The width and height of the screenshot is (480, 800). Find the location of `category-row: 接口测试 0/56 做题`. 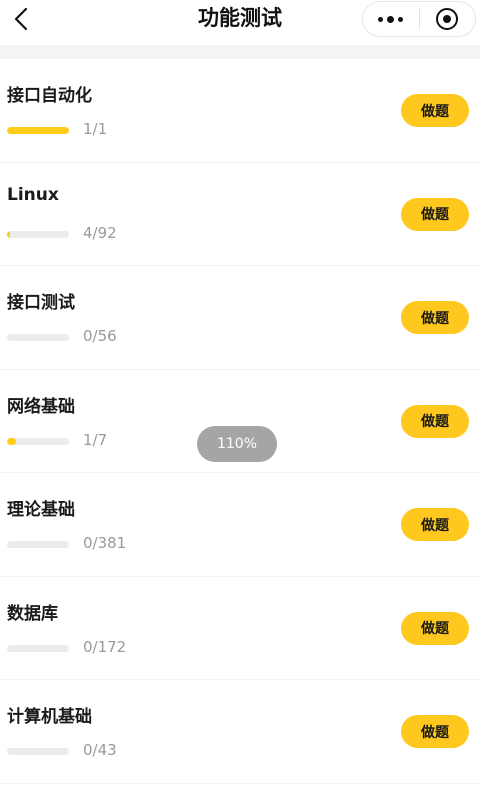

category-row: 接口测试 0/56 做题 is located at coordinates (240, 318).